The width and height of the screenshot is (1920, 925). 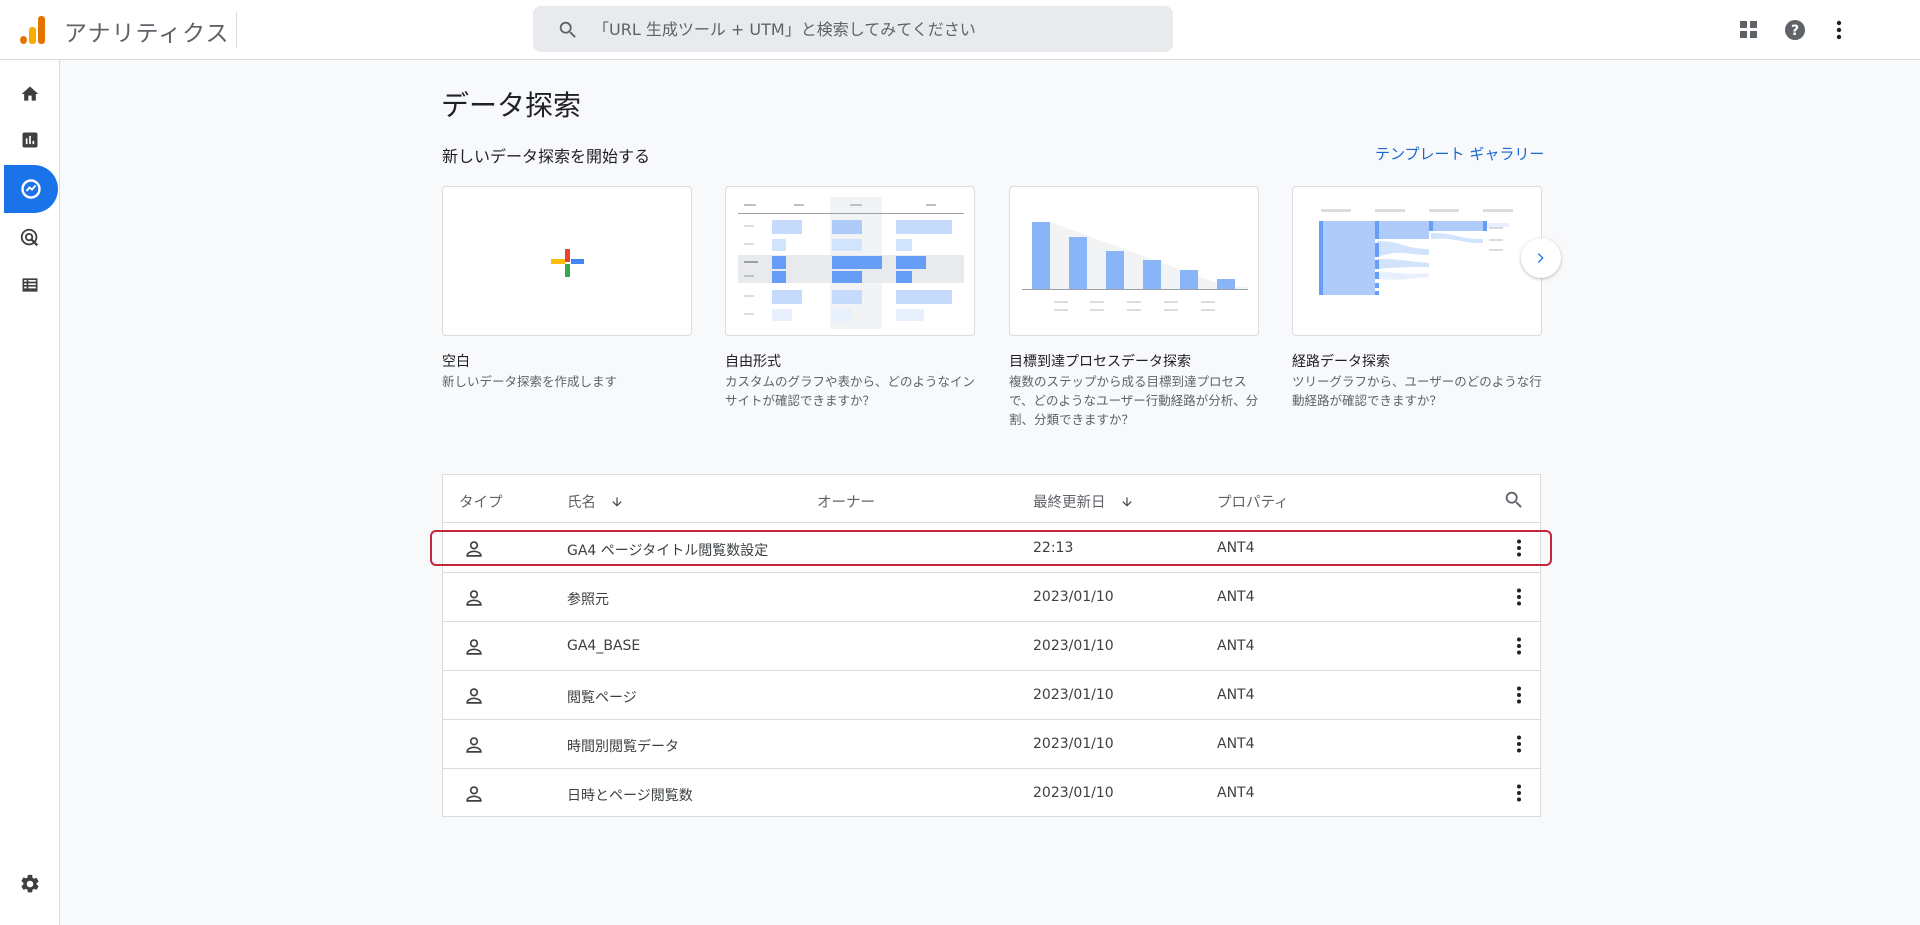 I want to click on settings-icon, so click(x=30, y=883).